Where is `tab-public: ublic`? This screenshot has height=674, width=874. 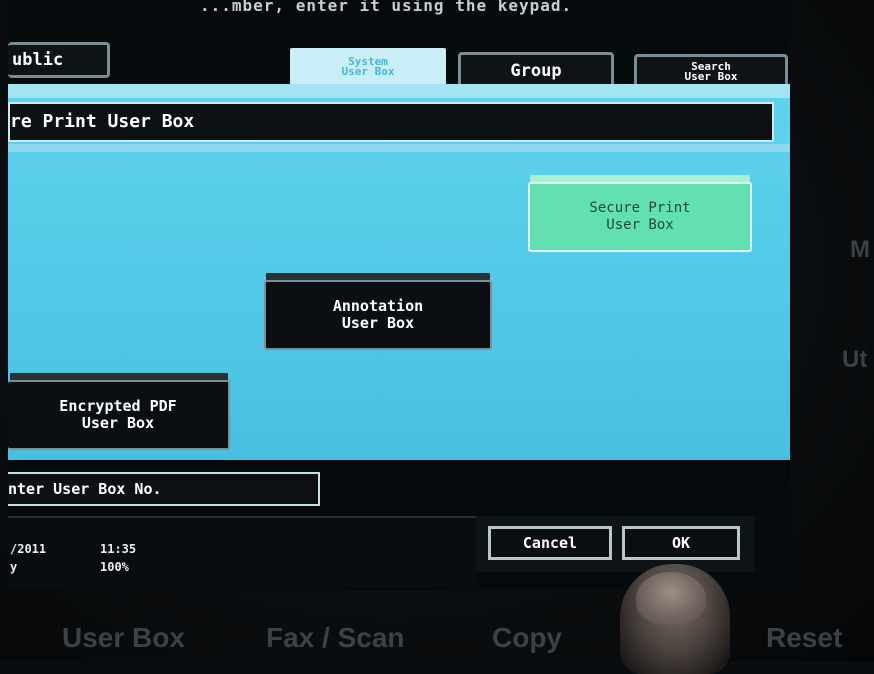
tab-public: ublic is located at coordinates (59, 60).